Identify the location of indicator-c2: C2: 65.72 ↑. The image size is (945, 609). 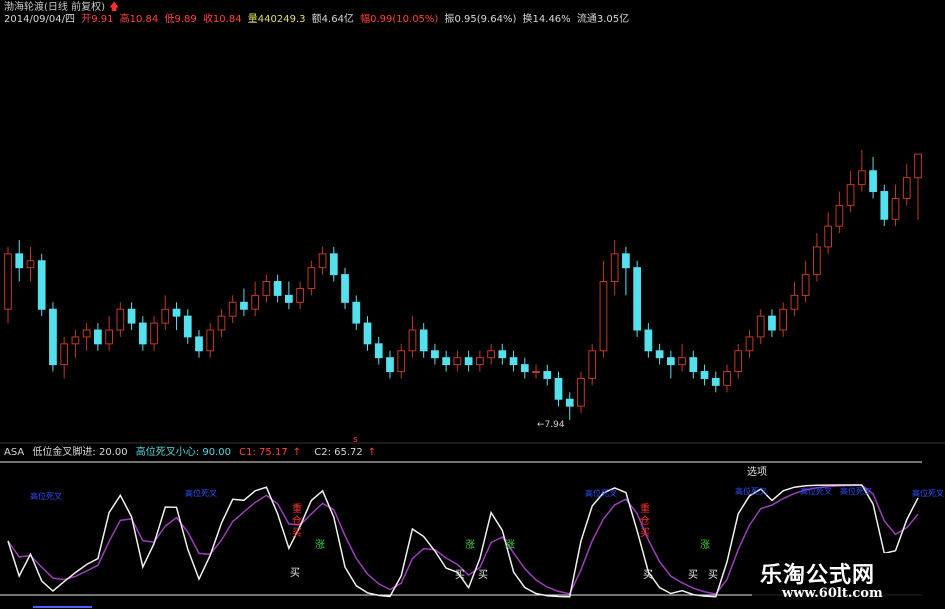
(347, 452).